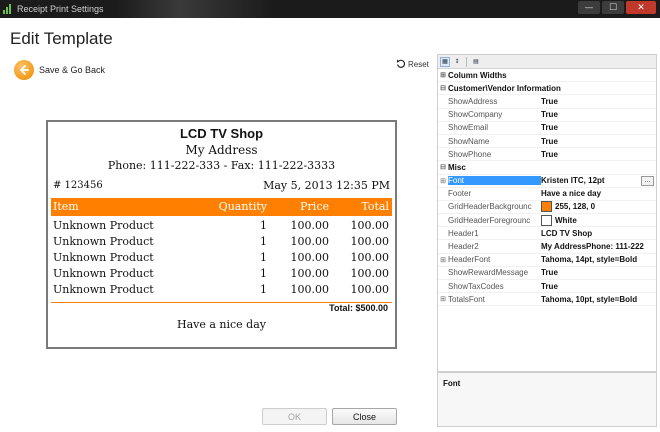  What do you see at coordinates (445, 61) in the screenshot?
I see `categorized-view-icon: ▦` at bounding box center [445, 61].